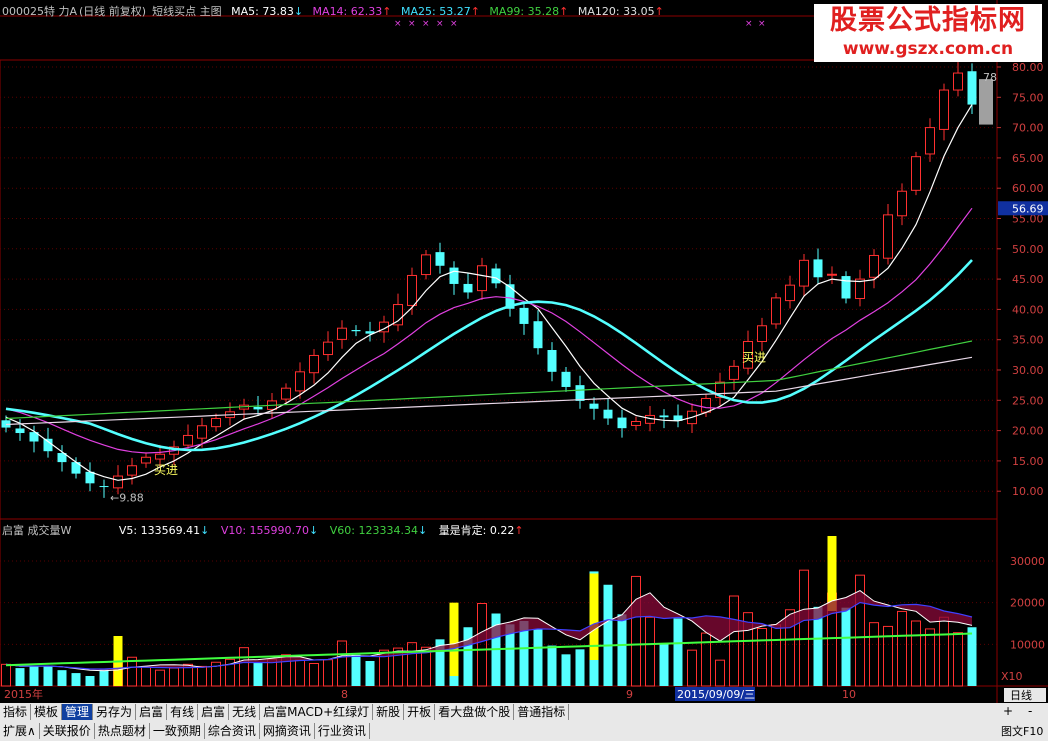 This screenshot has width=1048, height=741. What do you see at coordinates (389, 712) in the screenshot?
I see `indicator-tab-9: 新股` at bounding box center [389, 712].